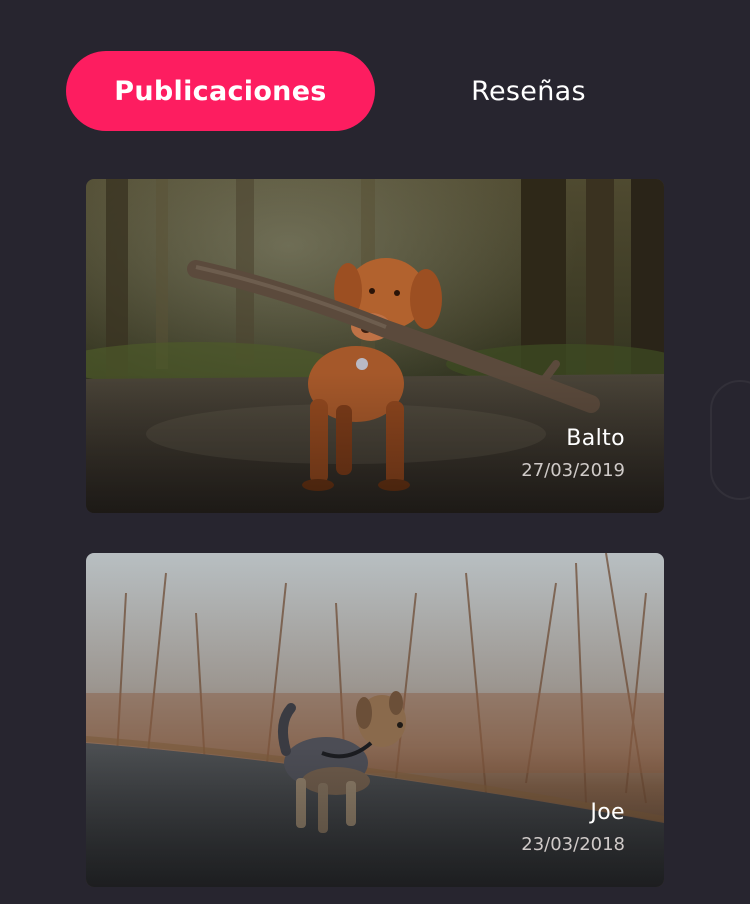 This screenshot has width=750, height=904. What do you see at coordinates (607, 812) in the screenshot?
I see `pet-name: Joe` at bounding box center [607, 812].